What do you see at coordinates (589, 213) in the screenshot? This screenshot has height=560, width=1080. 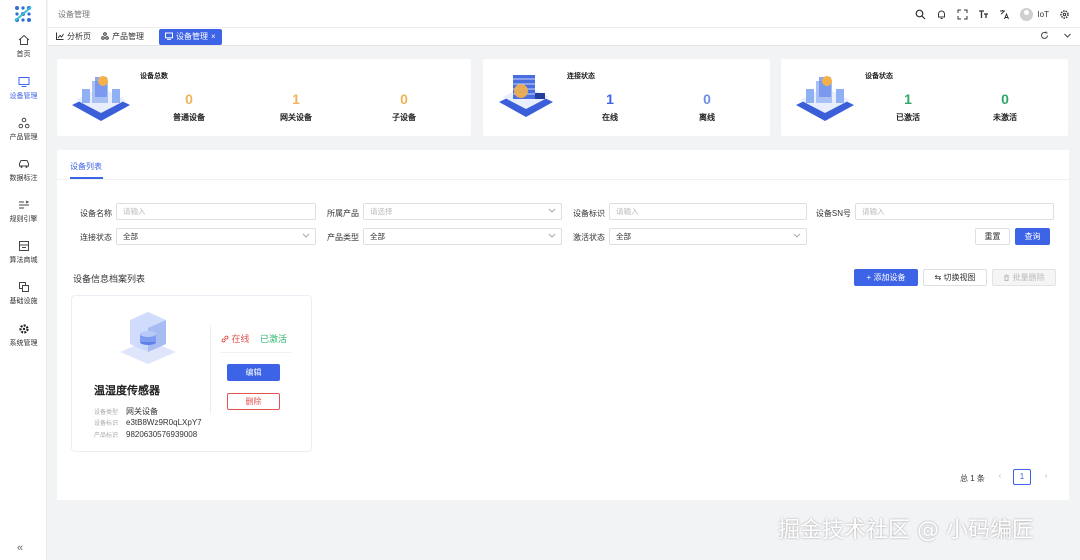 I see `device-id-label: 设备标识` at bounding box center [589, 213].